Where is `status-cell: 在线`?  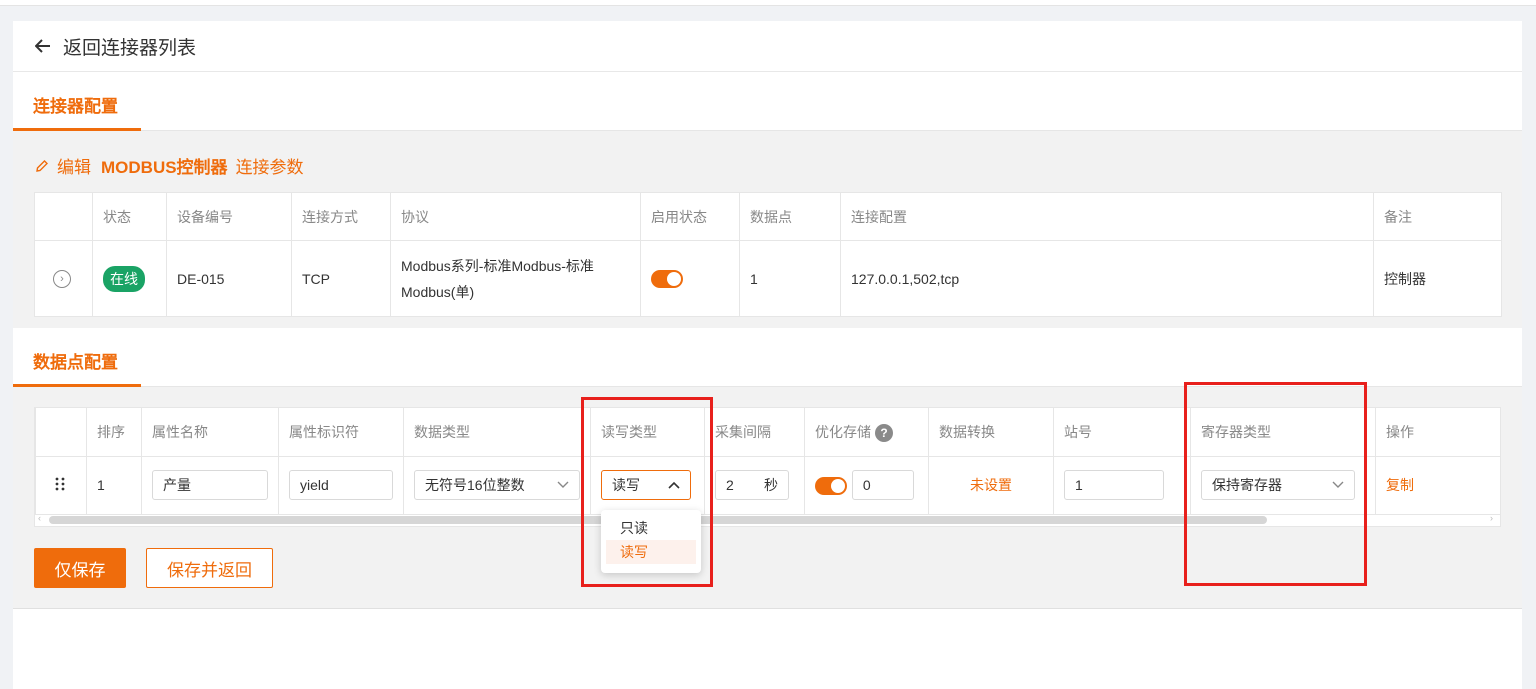 status-cell: 在线 is located at coordinates (129, 278).